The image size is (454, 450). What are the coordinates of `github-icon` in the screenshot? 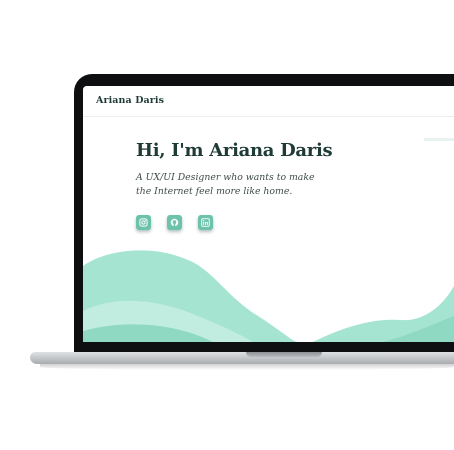 It's located at (174, 222).